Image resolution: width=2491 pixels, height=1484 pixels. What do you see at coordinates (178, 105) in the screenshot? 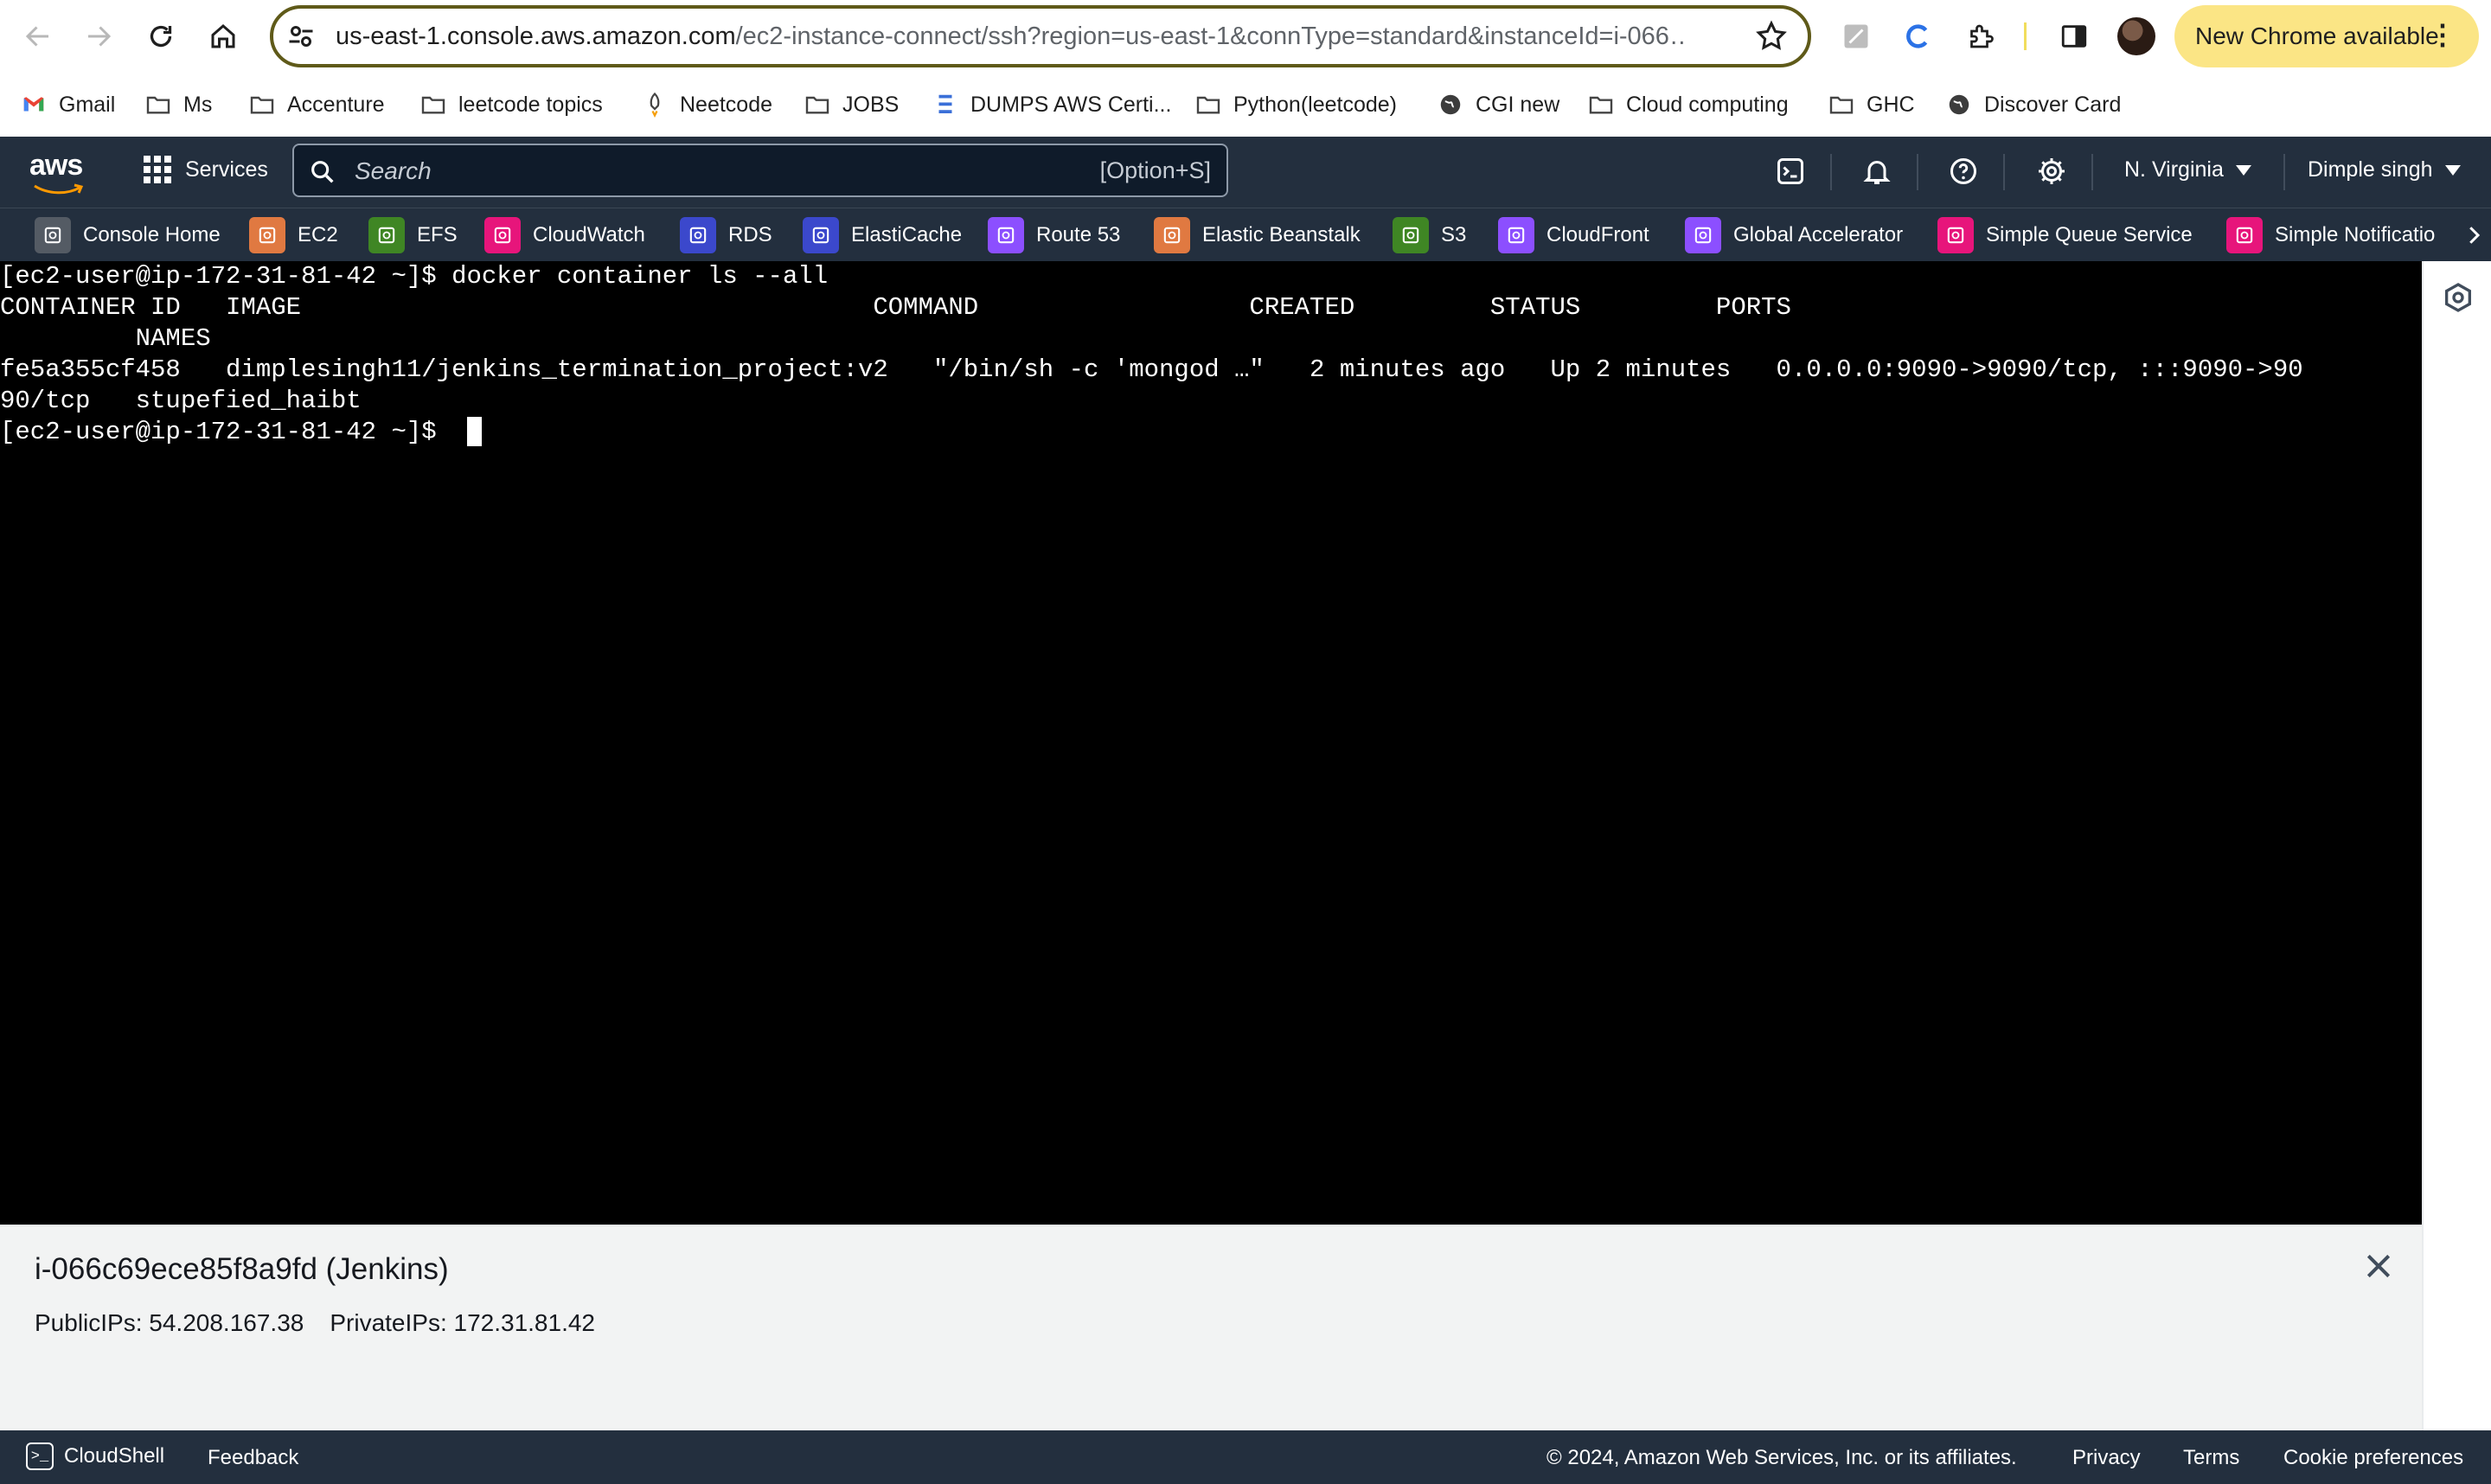
I see `bookmark-folder-ms: Ms` at bounding box center [178, 105].